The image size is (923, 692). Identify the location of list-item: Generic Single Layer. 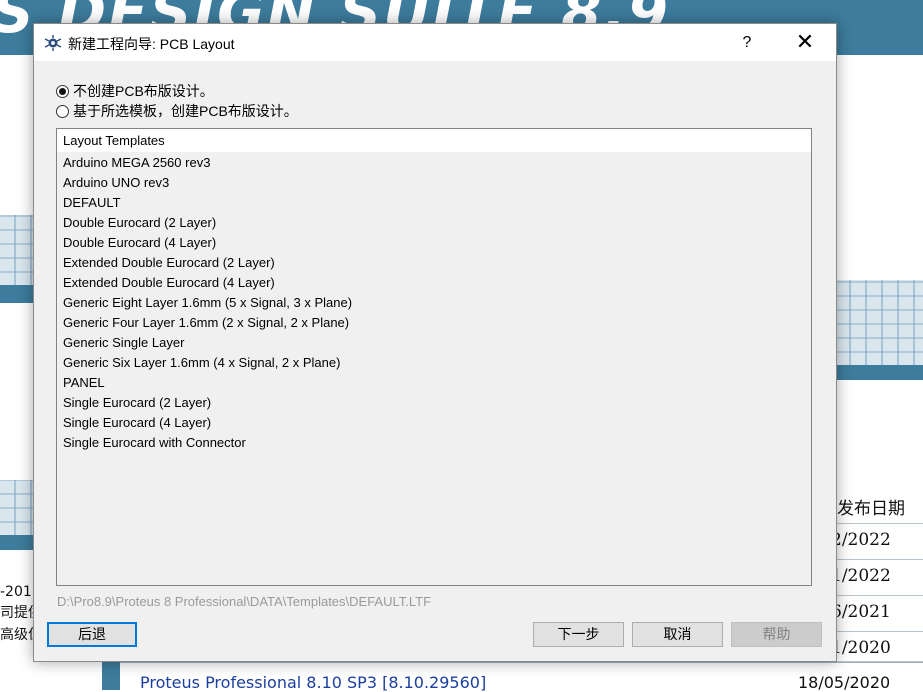
(207, 343).